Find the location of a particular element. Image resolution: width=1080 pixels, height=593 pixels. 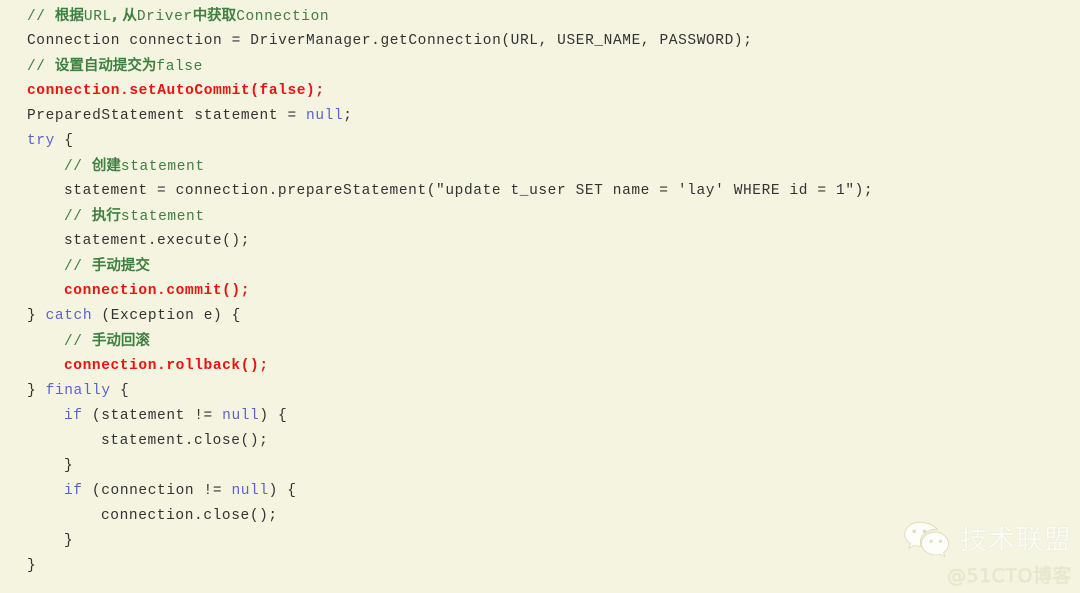

code-line: connection.rollback(); is located at coordinates (540, 366).